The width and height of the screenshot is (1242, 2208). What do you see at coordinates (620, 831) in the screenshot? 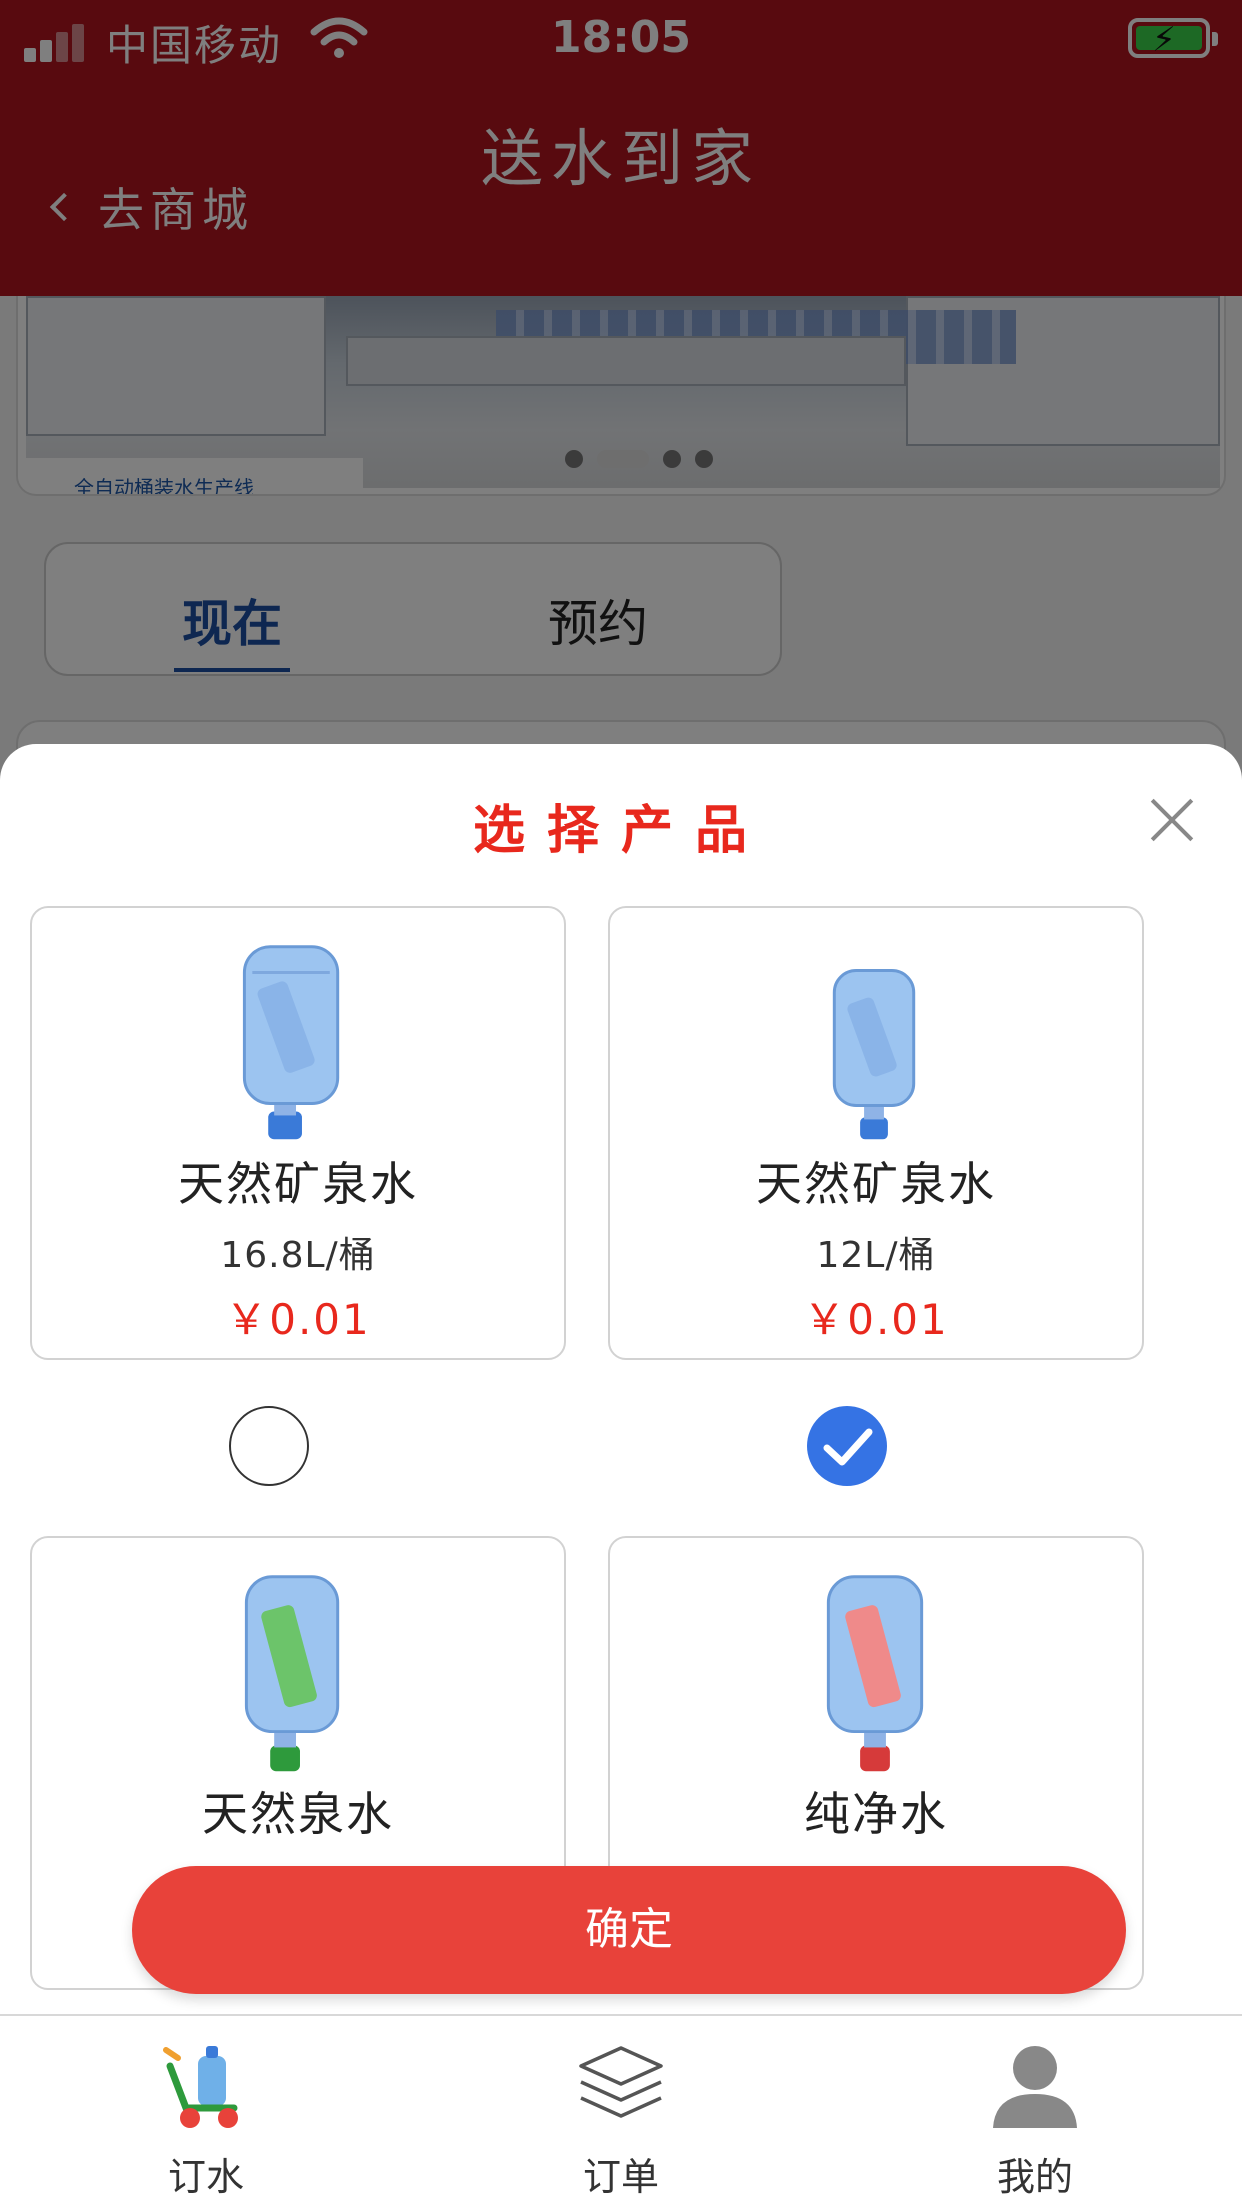
I see `sheet-title: 选择产品` at bounding box center [620, 831].